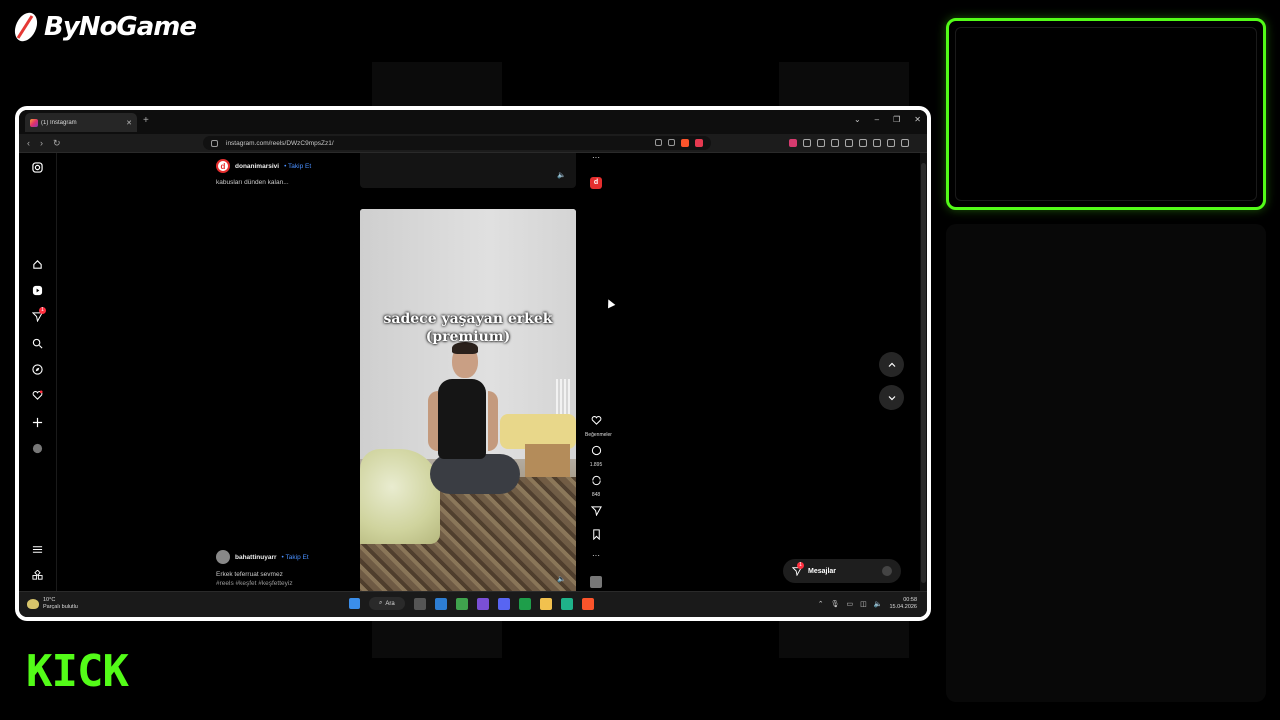 Image resolution: width=1280 pixels, height=720 pixels. What do you see at coordinates (835, 604) in the screenshot?
I see `microphone-icon: 🎙` at bounding box center [835, 604].